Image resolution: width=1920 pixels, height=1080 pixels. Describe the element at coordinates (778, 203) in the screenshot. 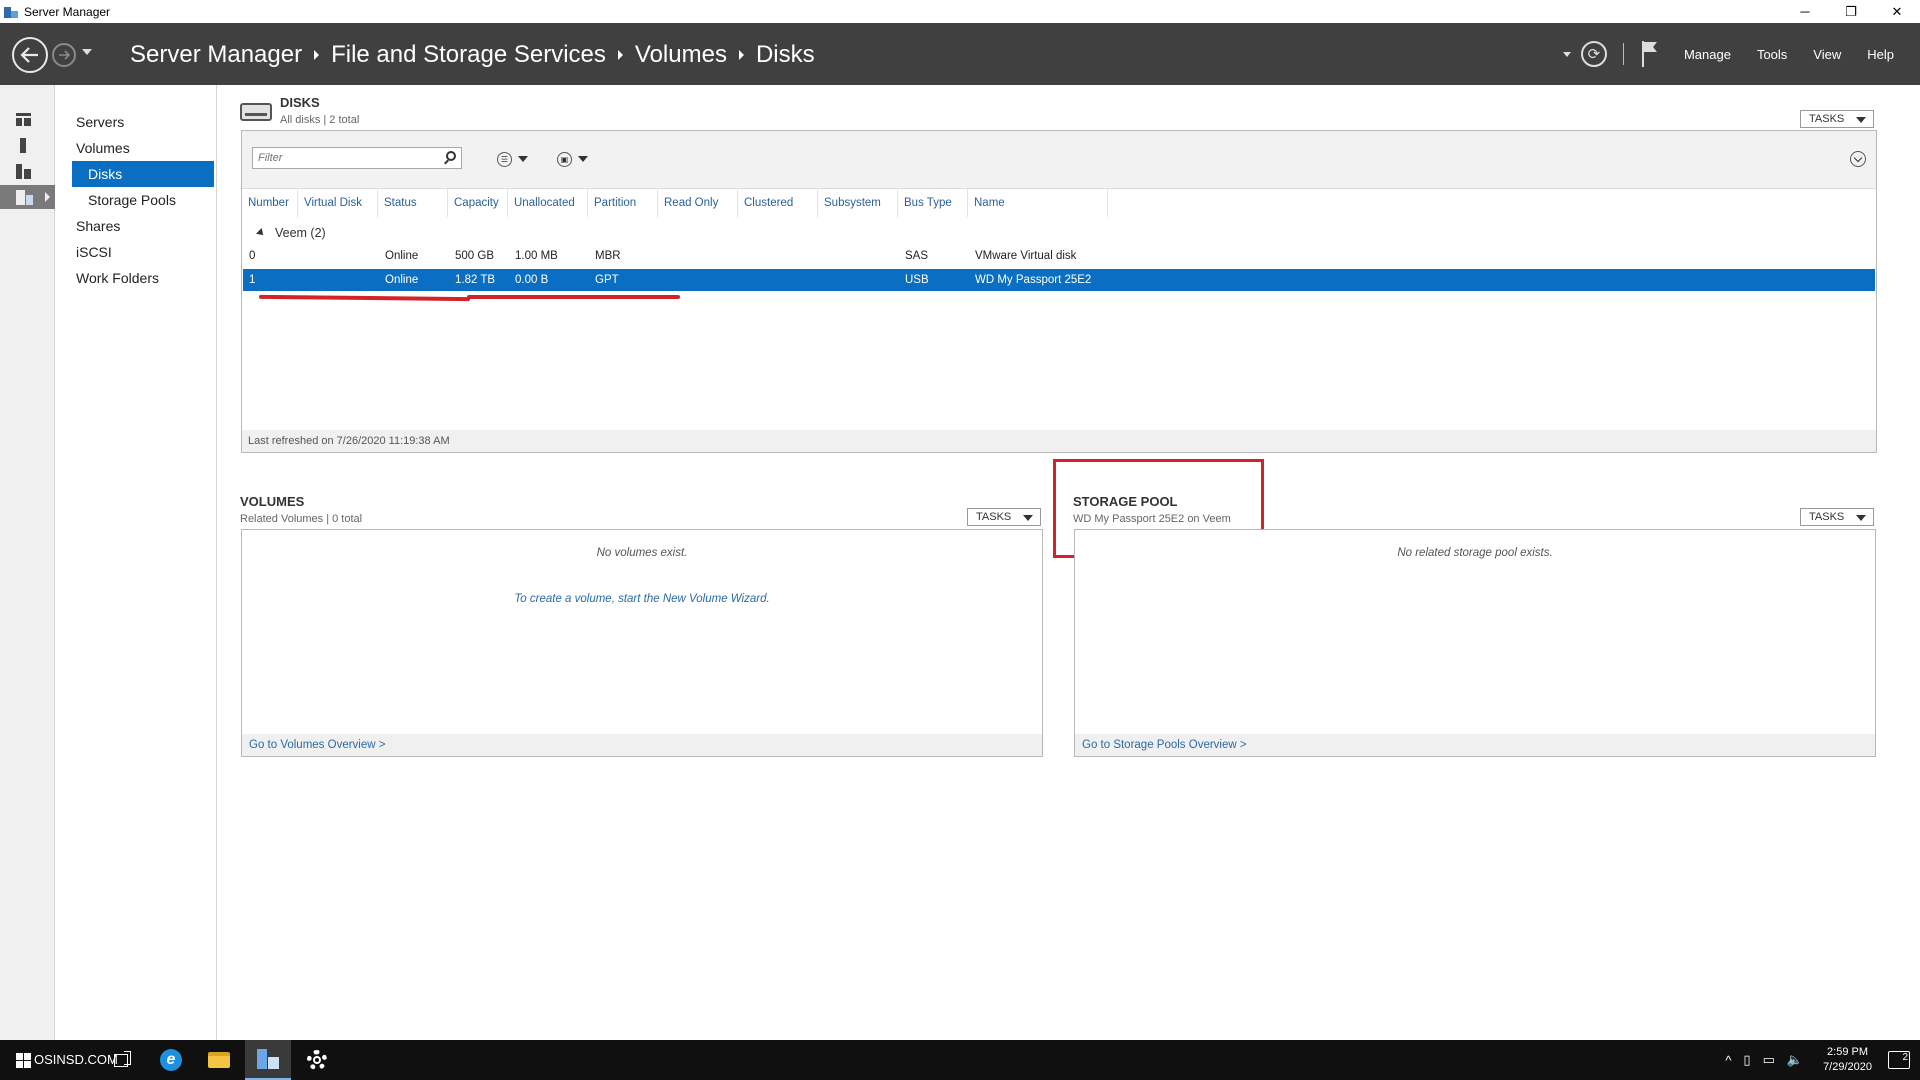

I see `col-clustered: Clustered` at that location.